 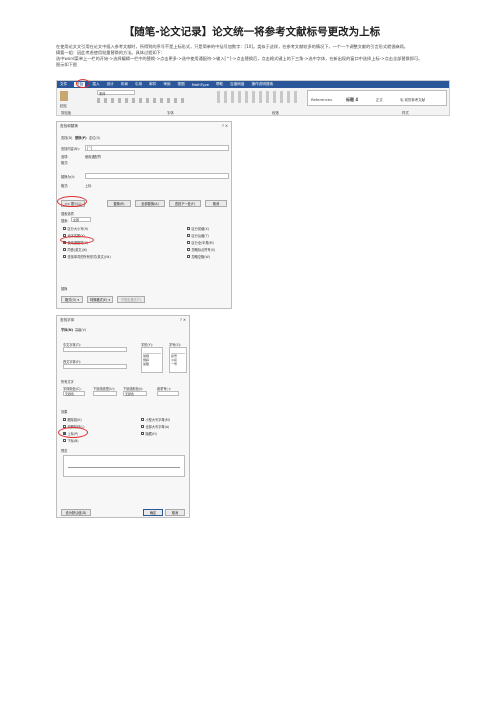 What do you see at coordinates (94, 137) in the screenshot?
I see `tab-goto: 定位(G)` at bounding box center [94, 137].